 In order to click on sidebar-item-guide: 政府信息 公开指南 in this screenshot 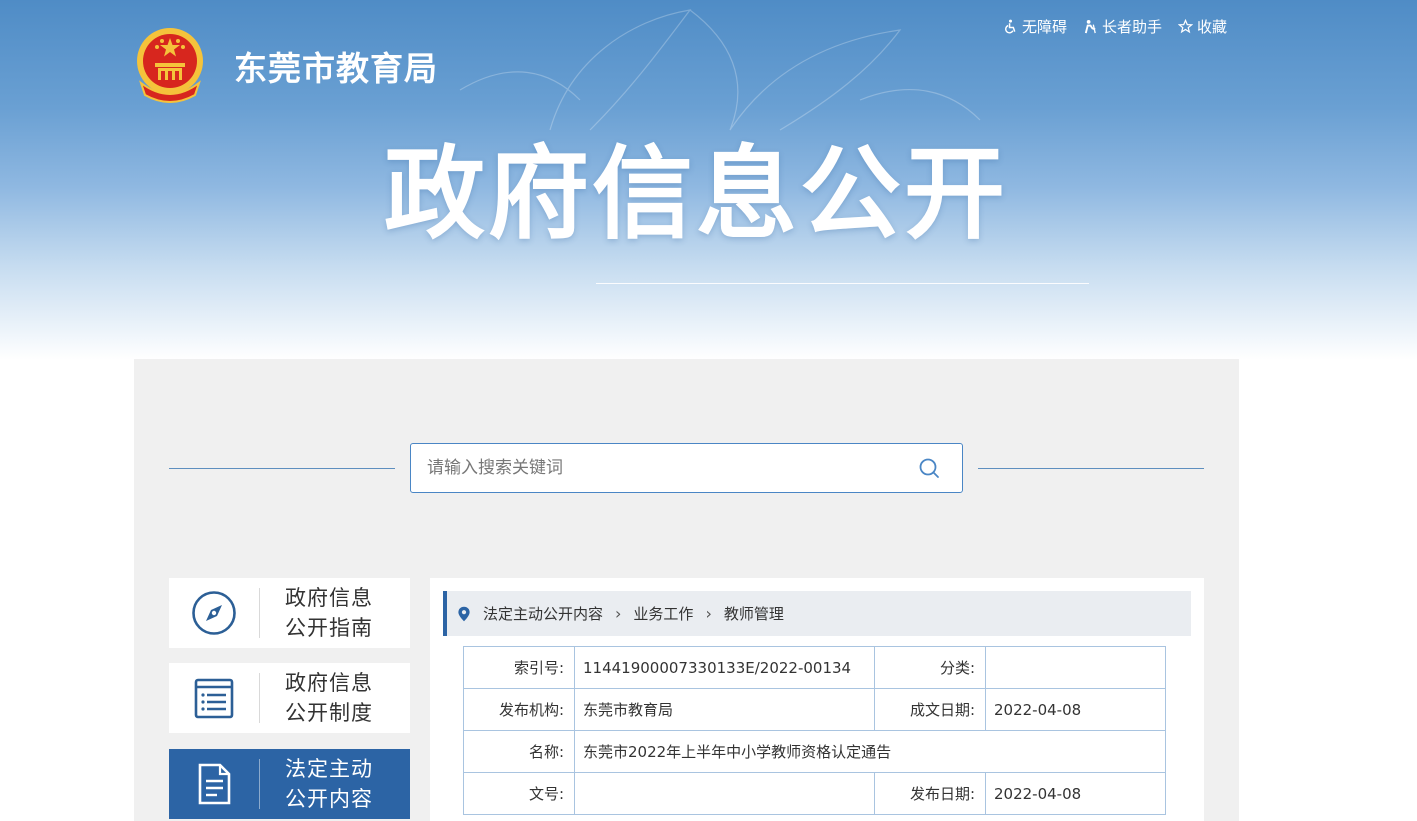, I will do `click(289, 613)`.